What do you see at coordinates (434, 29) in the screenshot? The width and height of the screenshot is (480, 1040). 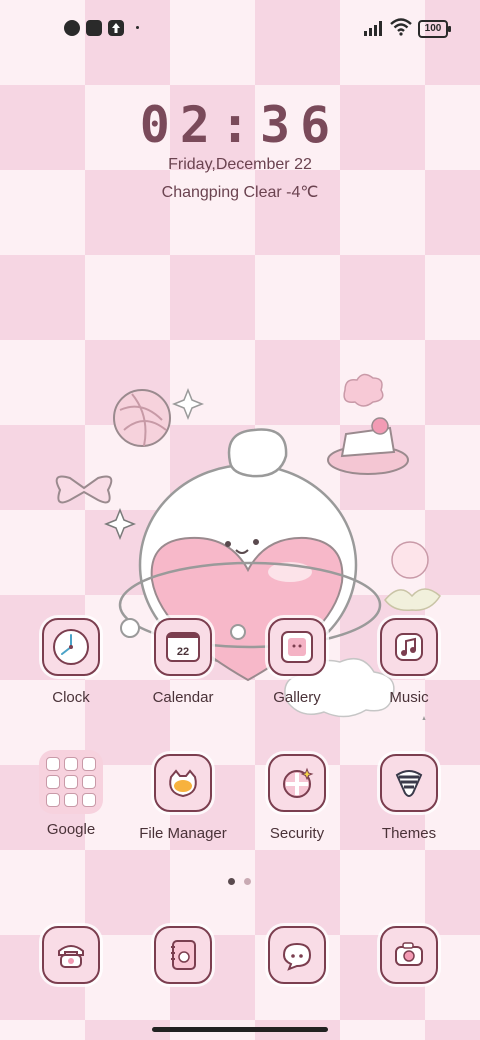 I see `battery-icon: 100` at bounding box center [434, 29].